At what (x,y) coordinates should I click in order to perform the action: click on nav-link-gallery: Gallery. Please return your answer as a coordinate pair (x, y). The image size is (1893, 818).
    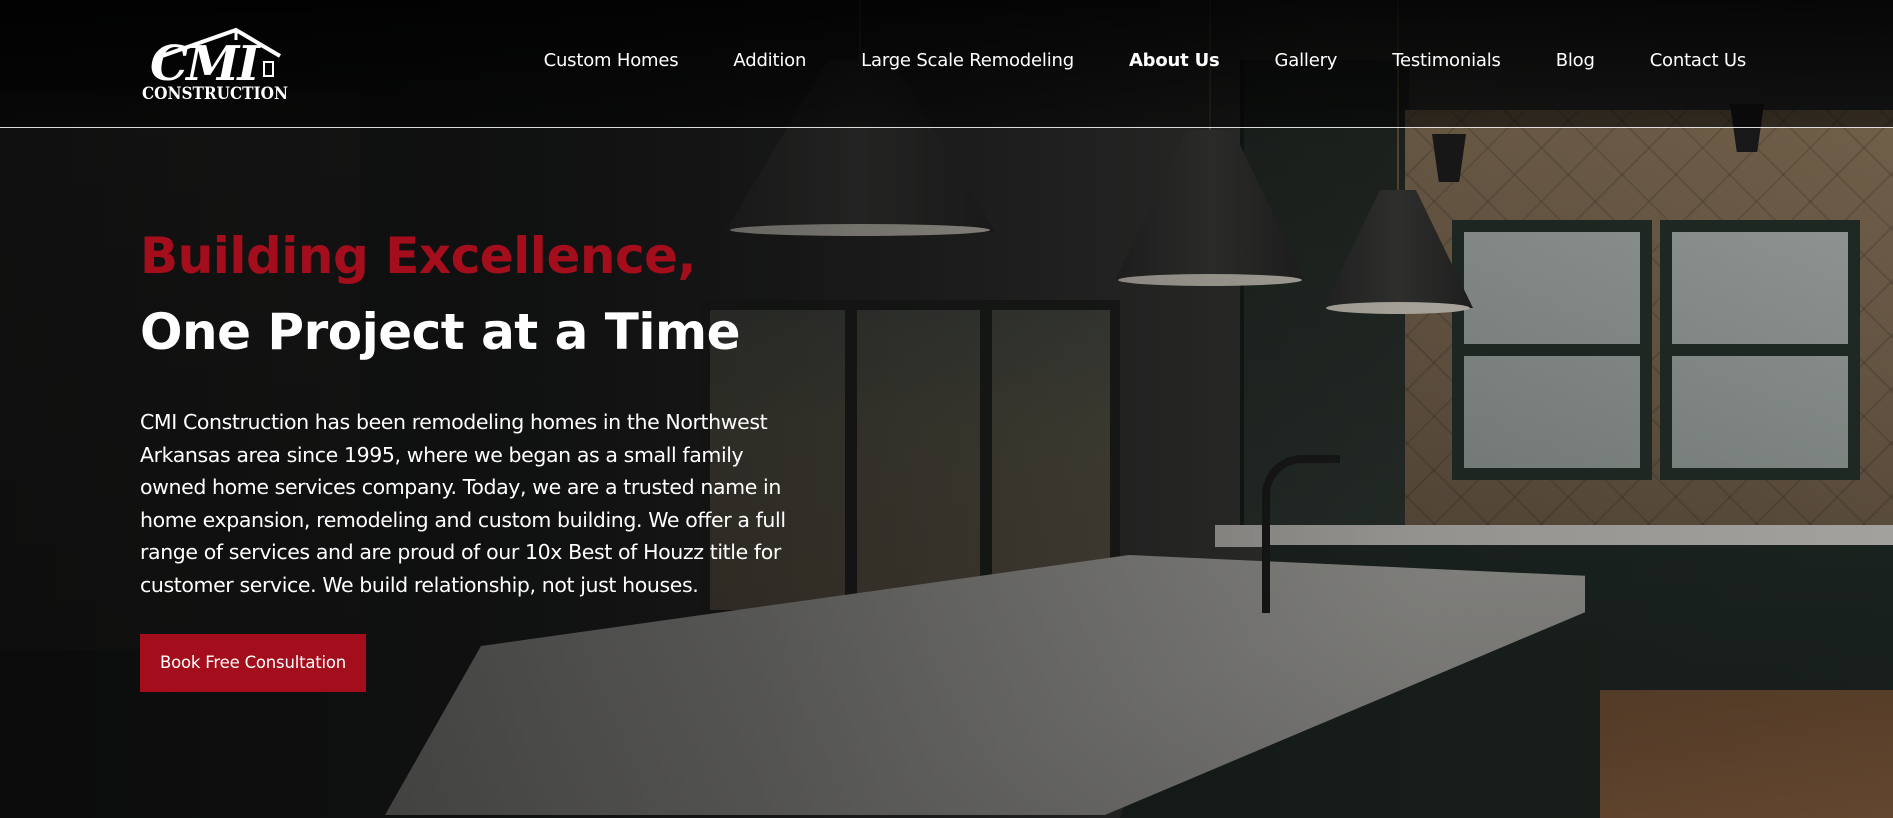
    Looking at the image, I should click on (1306, 60).